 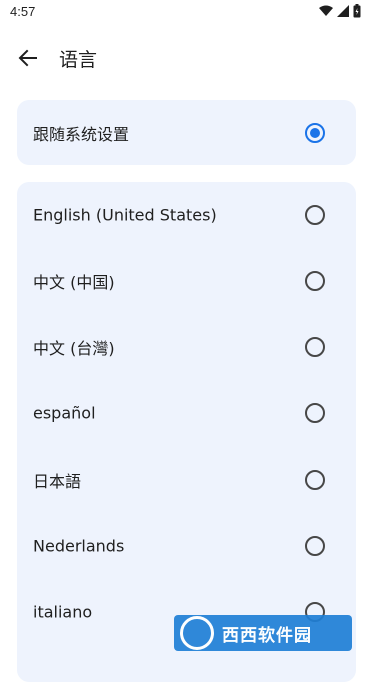 I want to click on option-label: italiano, so click(x=63, y=612).